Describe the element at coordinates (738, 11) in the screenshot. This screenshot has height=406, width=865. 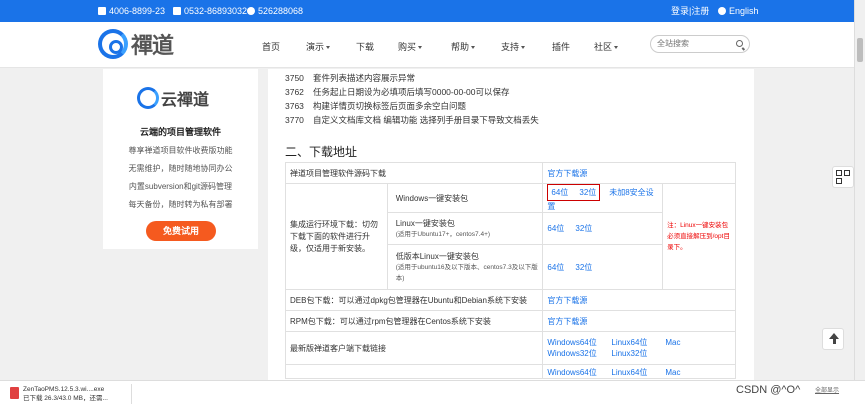
I see `language-switch: English` at that location.